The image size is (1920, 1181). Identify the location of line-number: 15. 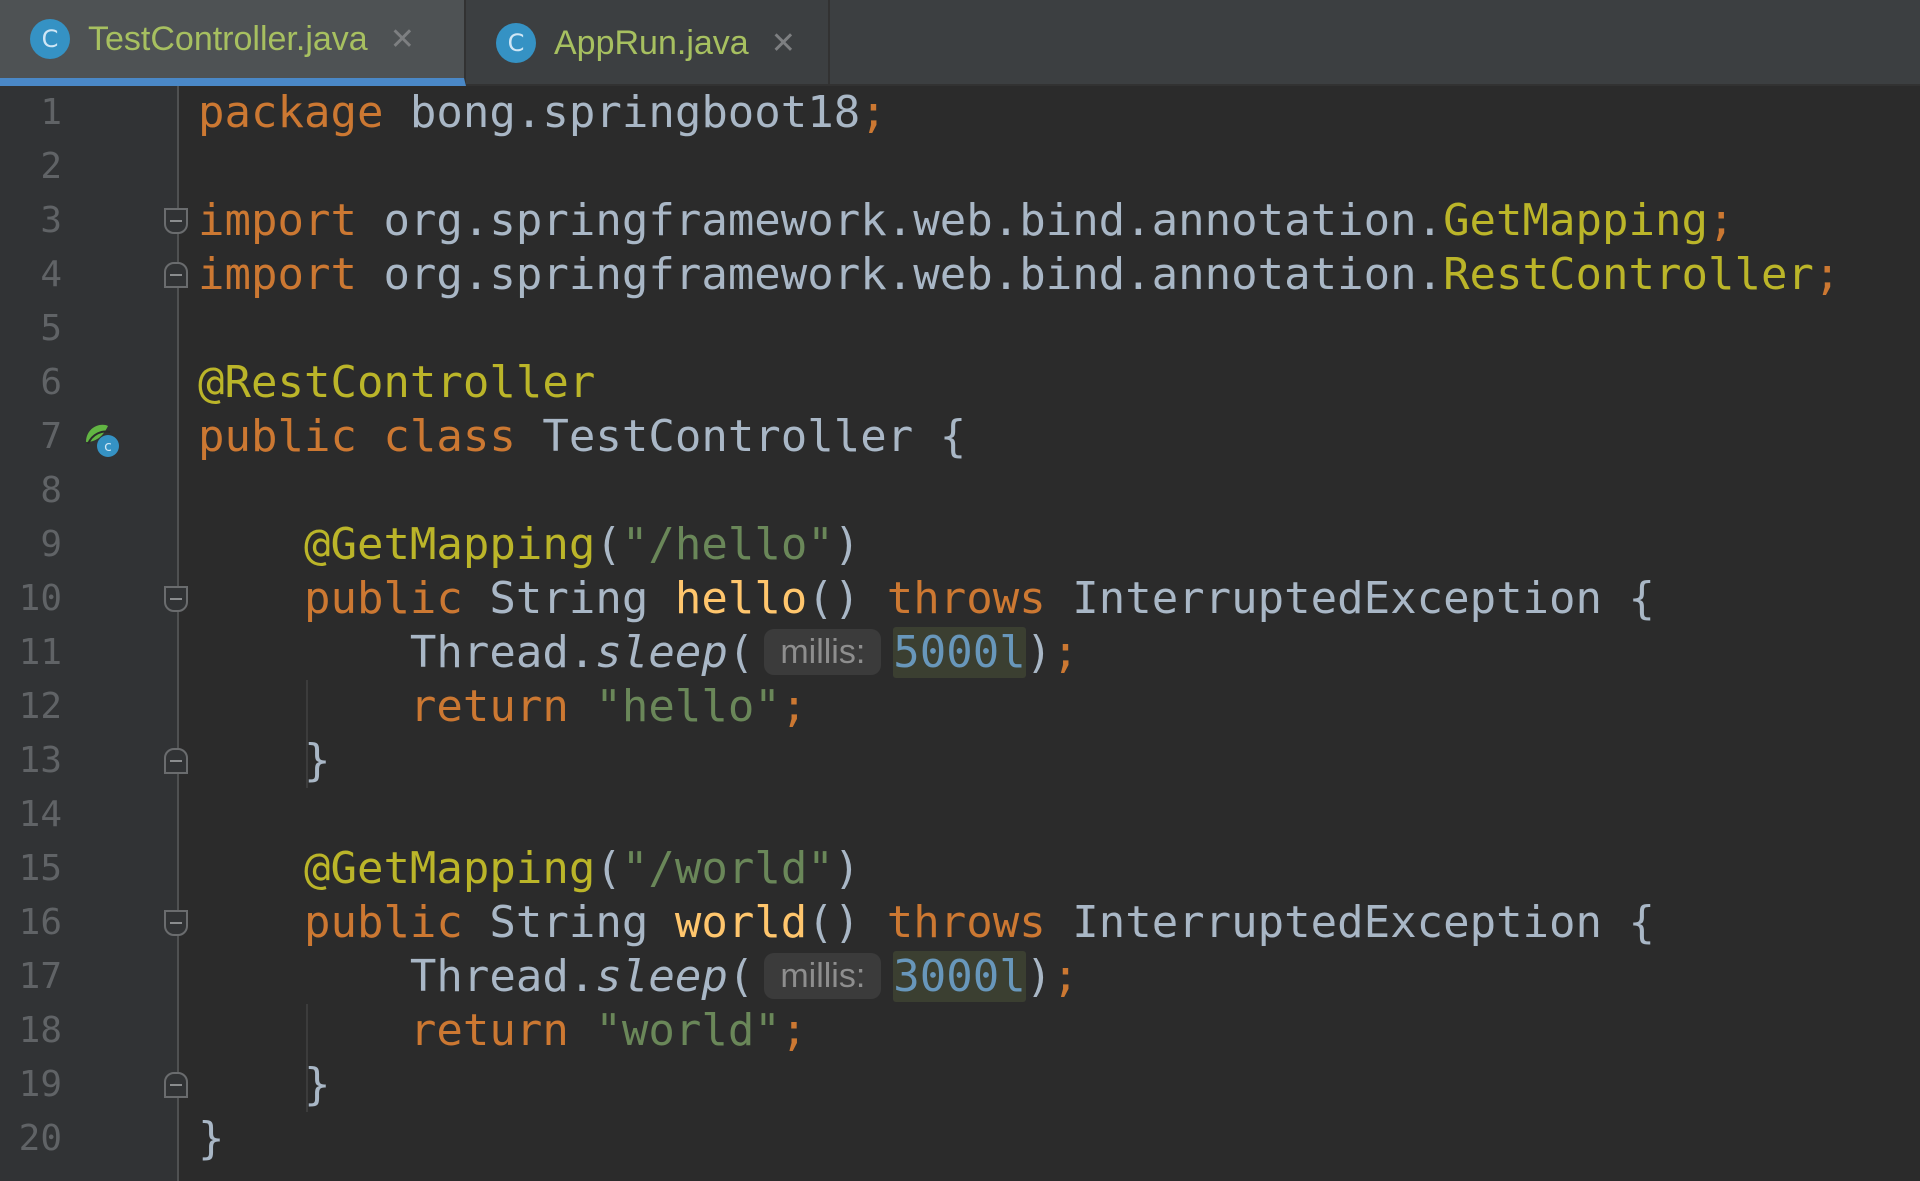
(40, 868).